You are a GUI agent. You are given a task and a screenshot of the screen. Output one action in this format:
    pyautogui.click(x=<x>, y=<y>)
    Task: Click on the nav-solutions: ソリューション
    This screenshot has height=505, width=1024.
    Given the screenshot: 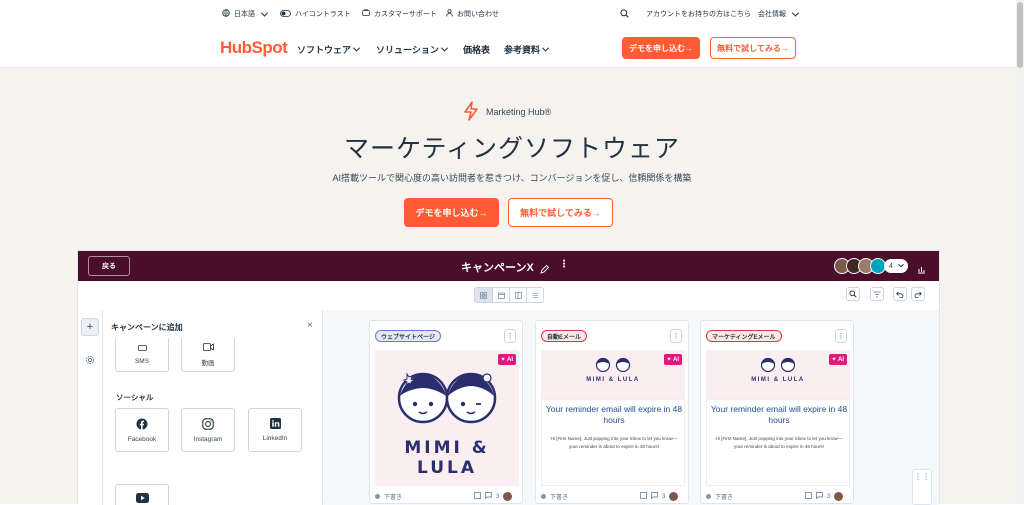 What is the action you would take?
    pyautogui.click(x=412, y=49)
    